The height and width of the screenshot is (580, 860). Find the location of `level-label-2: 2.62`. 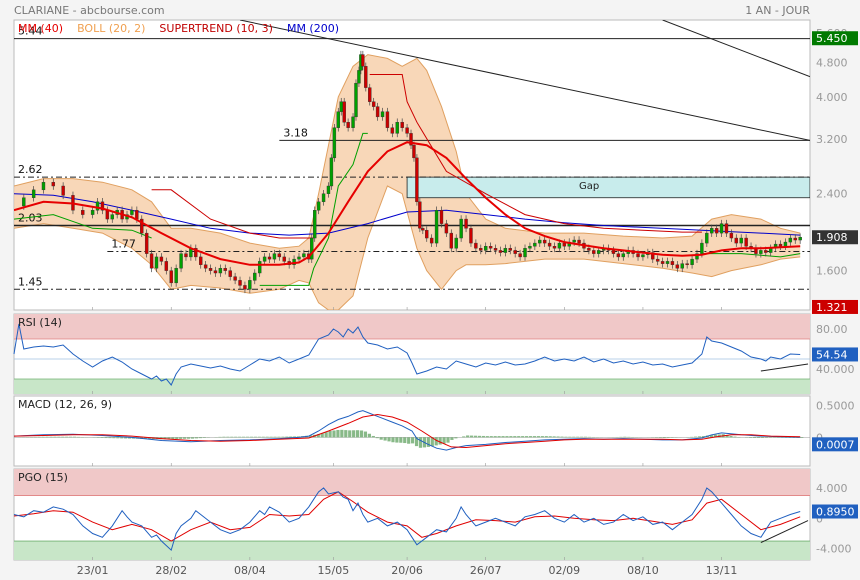

level-label-2: 2.62 is located at coordinates (30, 169).